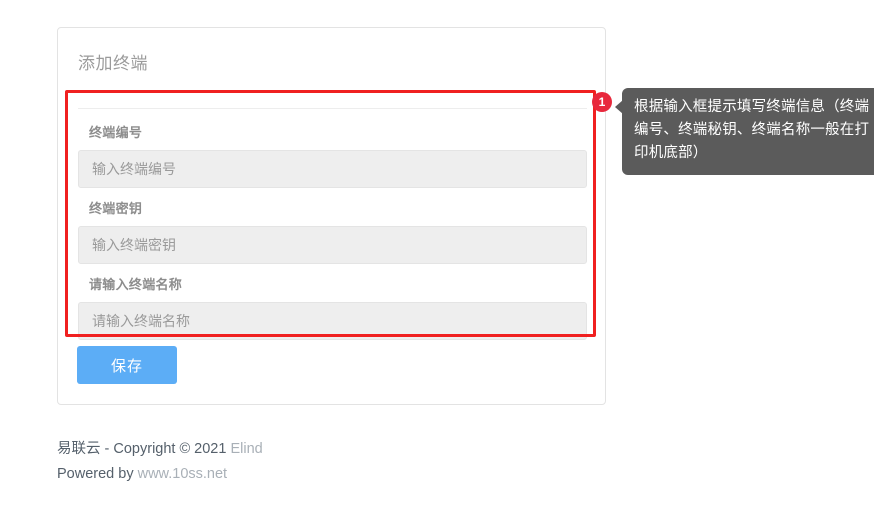 This screenshot has width=874, height=525. Describe the element at coordinates (332, 321) in the screenshot. I see `terminal-name-input` at that location.